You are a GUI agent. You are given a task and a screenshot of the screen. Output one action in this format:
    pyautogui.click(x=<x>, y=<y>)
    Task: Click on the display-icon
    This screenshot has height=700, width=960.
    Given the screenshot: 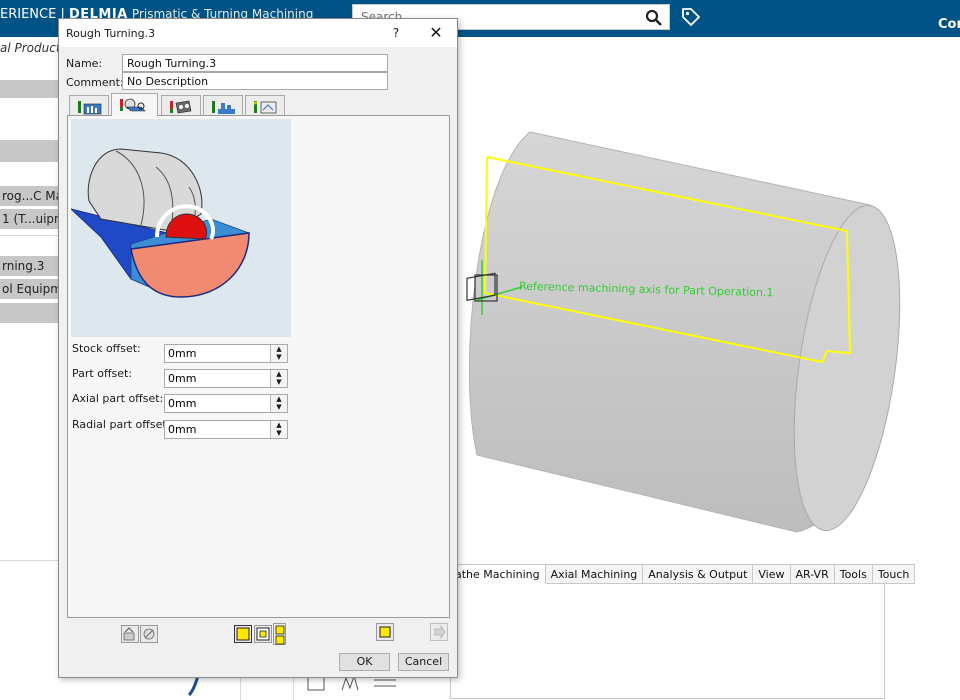 What is the action you would take?
    pyautogui.click(x=263, y=634)
    